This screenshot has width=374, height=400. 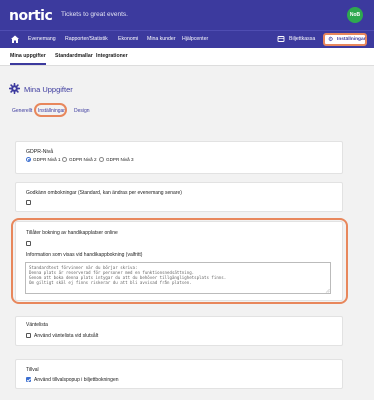 What do you see at coordinates (82, 111) in the screenshot?
I see `tab-design: Design` at bounding box center [82, 111].